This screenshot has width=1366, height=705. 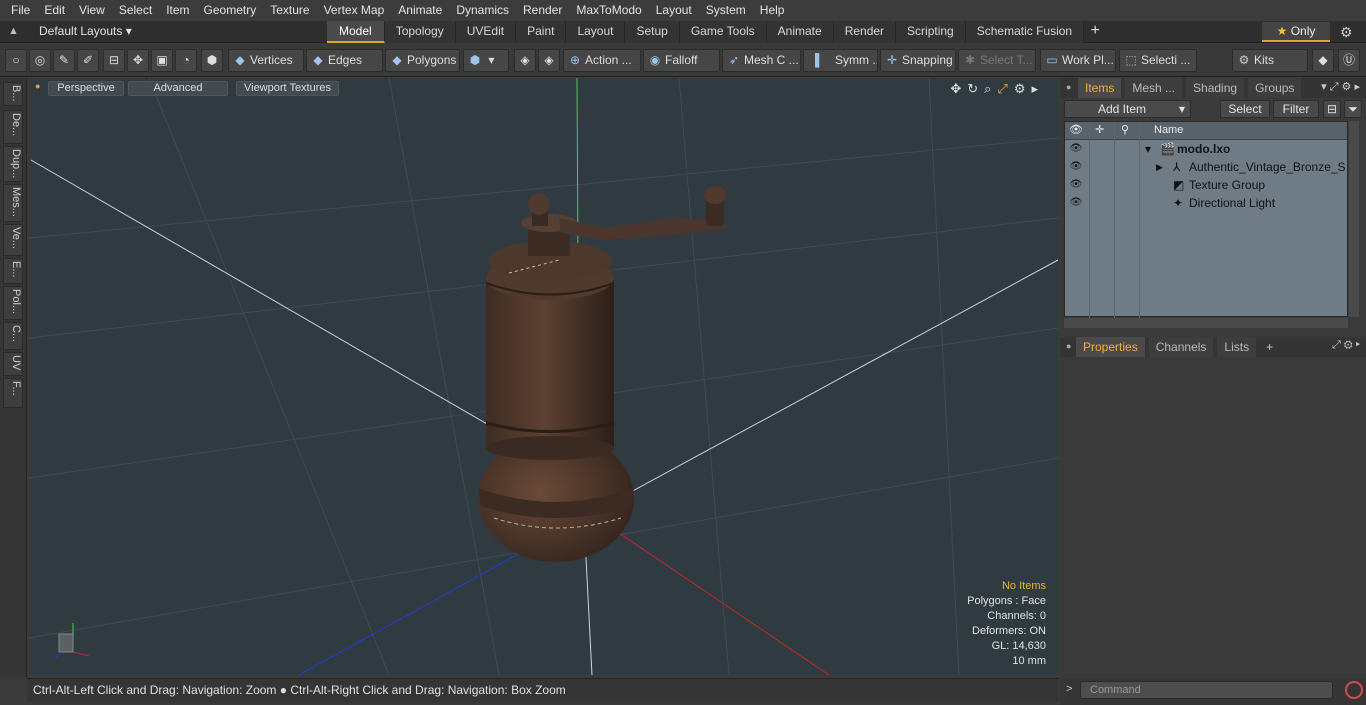 What do you see at coordinates (54, 10) in the screenshot?
I see `menu-edit: Edit` at bounding box center [54, 10].